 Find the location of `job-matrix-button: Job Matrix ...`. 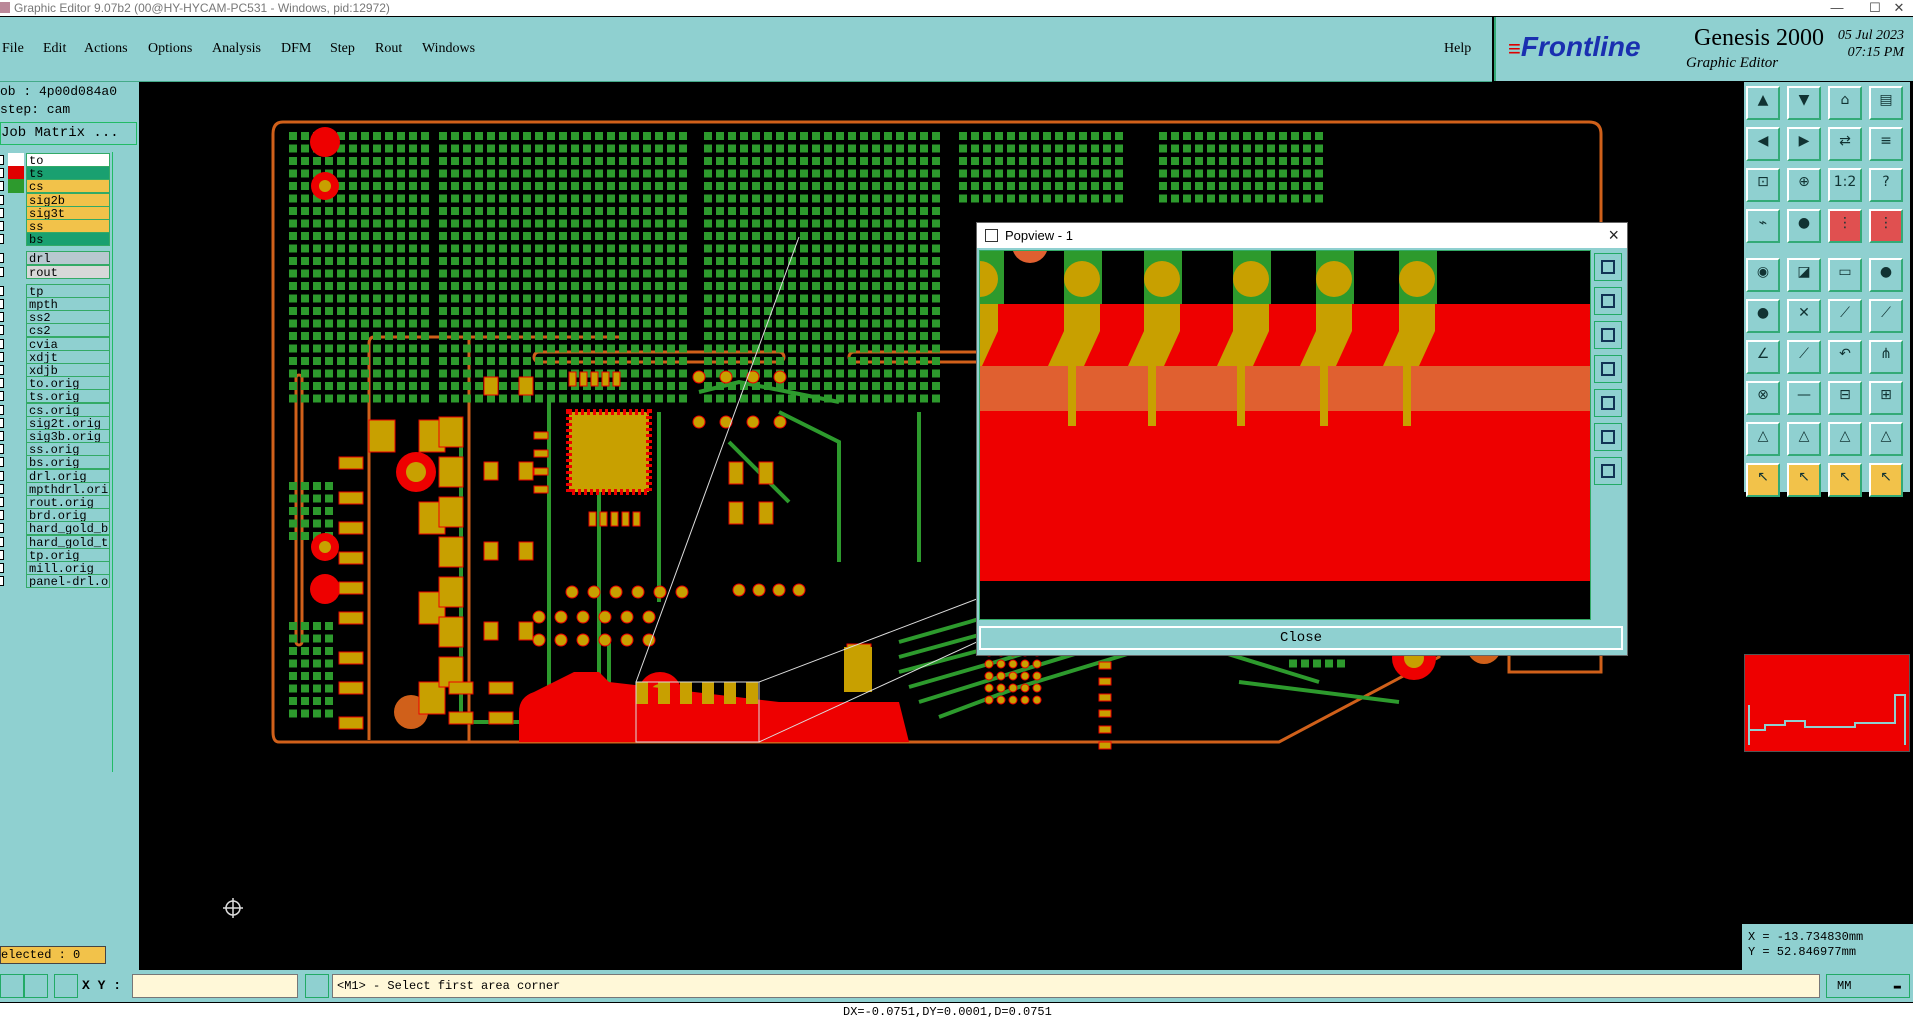

job-matrix-button: Job Matrix ... is located at coordinates (68, 133).